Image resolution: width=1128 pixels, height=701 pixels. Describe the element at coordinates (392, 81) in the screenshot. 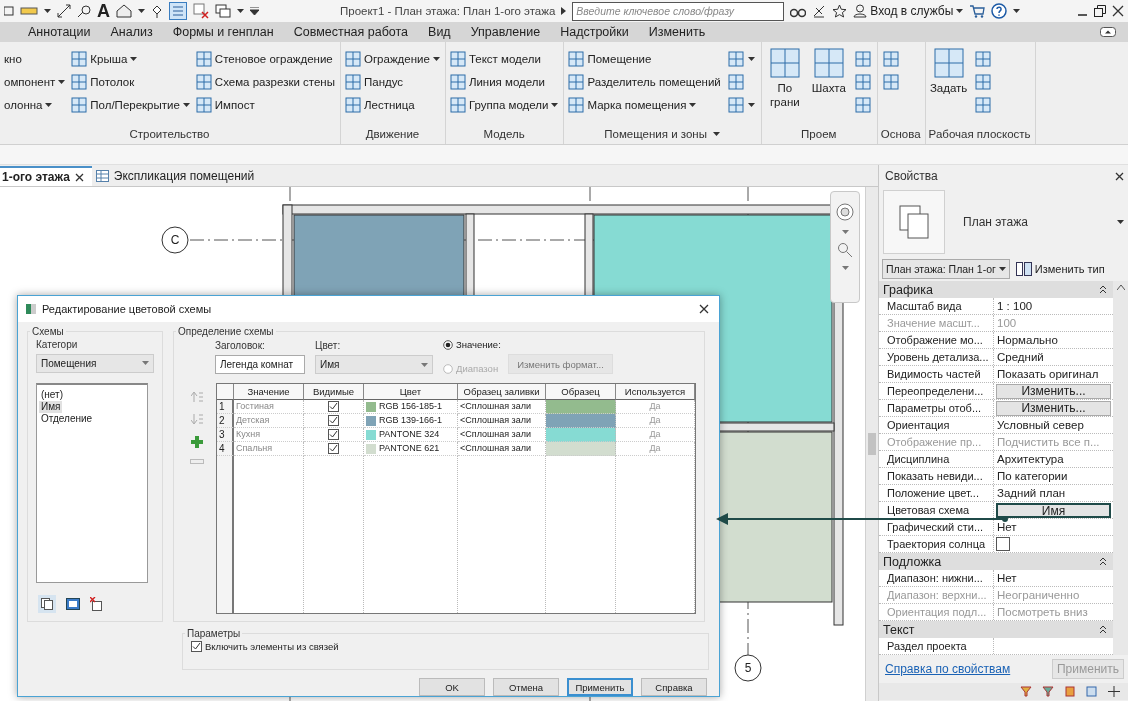

I see `ribbon-button: Пандус` at that location.